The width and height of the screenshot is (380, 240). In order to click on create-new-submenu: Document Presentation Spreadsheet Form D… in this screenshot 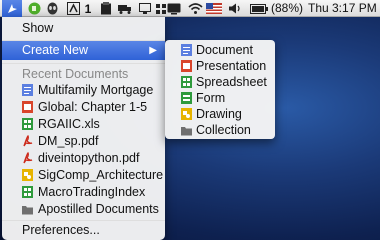, I will do `click(220, 89)`.